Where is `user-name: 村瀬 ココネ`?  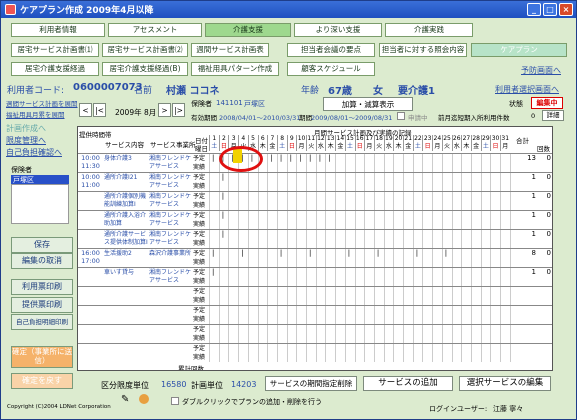
user-name: 村瀬 ココネ is located at coordinates (193, 91).